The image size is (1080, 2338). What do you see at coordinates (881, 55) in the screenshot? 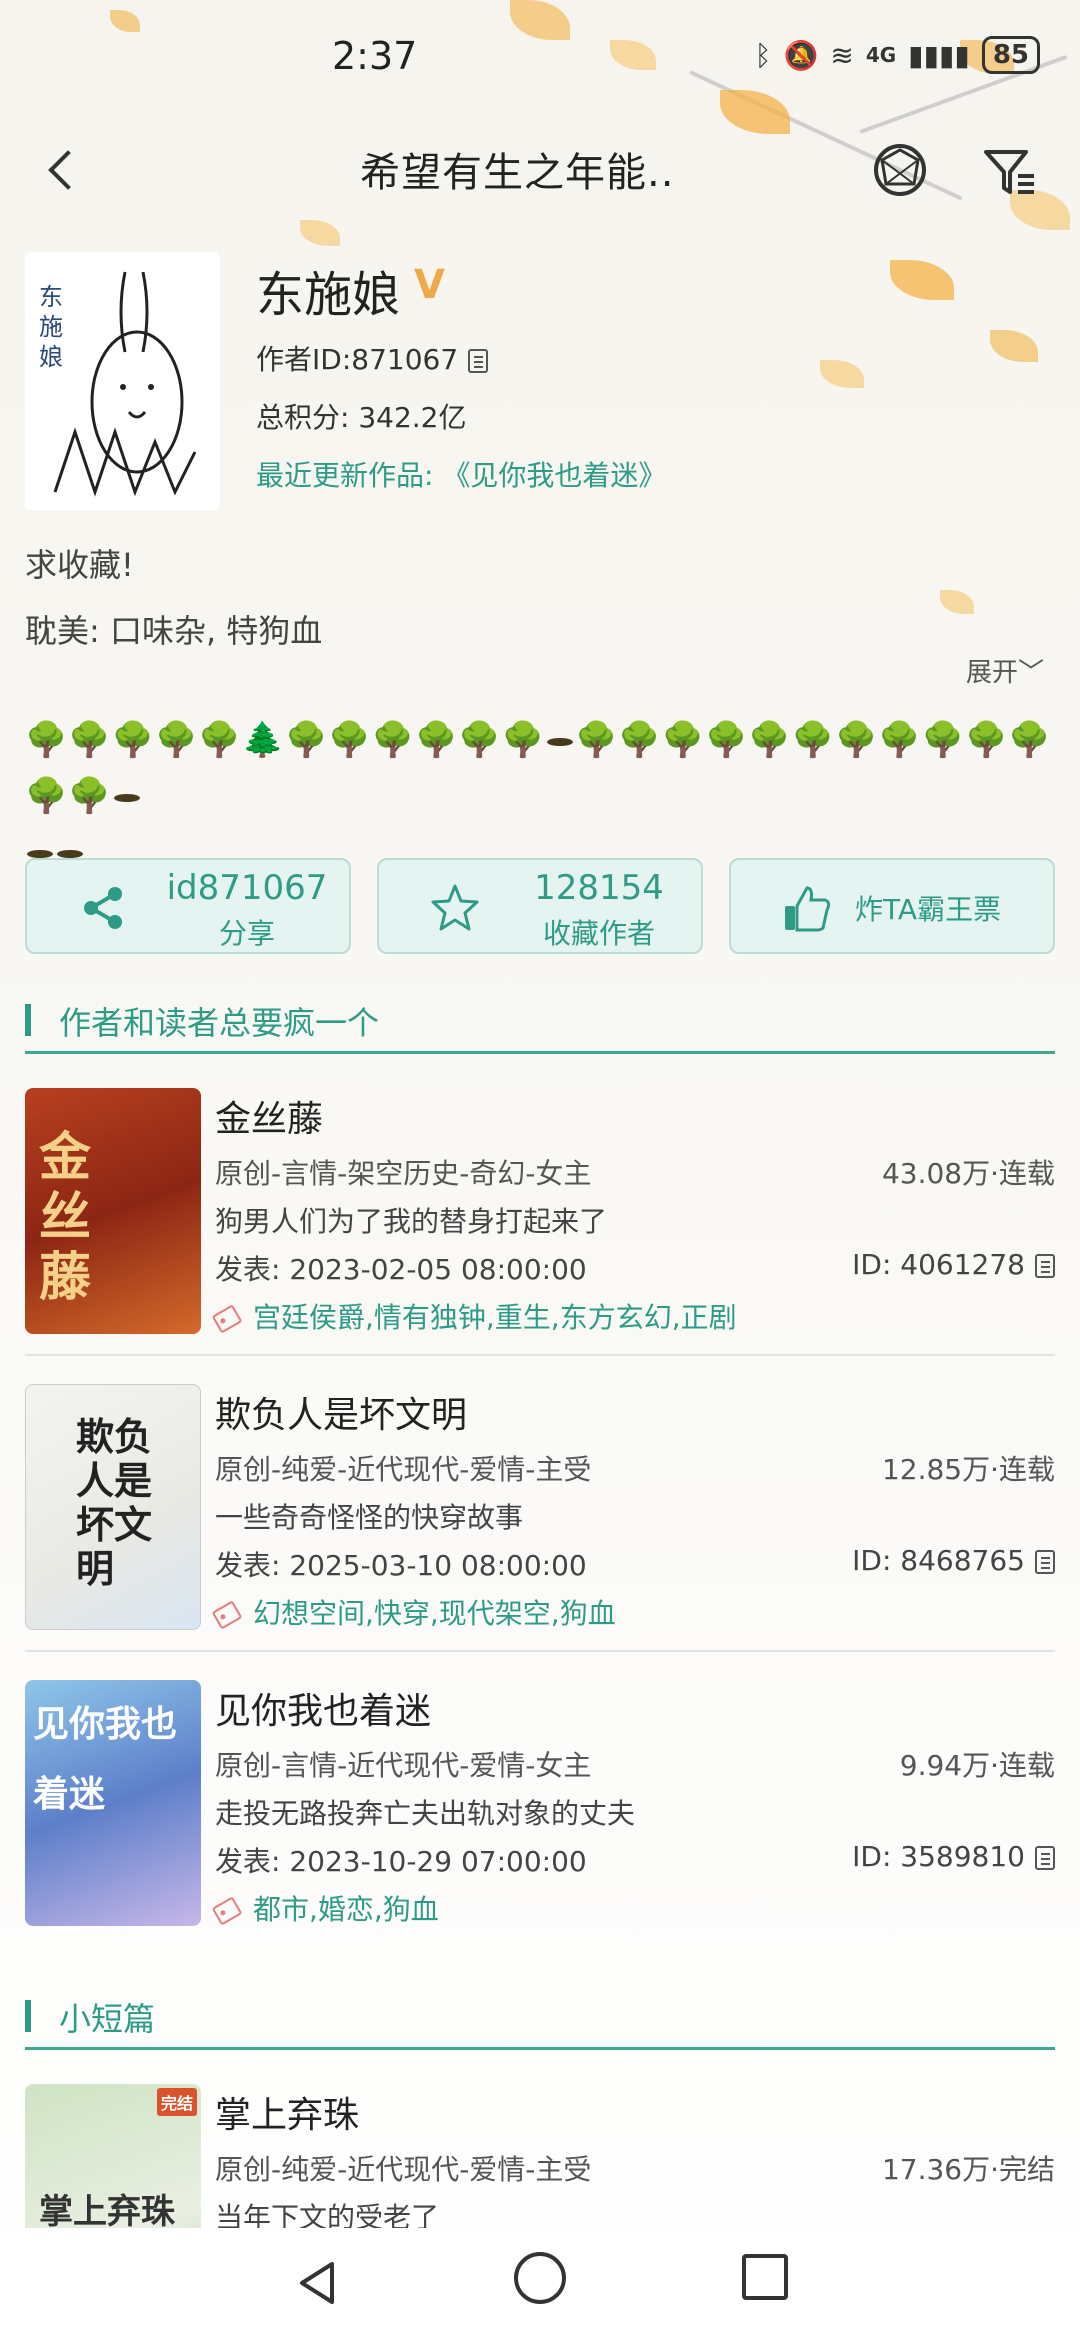
I see `network-label: 4G` at bounding box center [881, 55].